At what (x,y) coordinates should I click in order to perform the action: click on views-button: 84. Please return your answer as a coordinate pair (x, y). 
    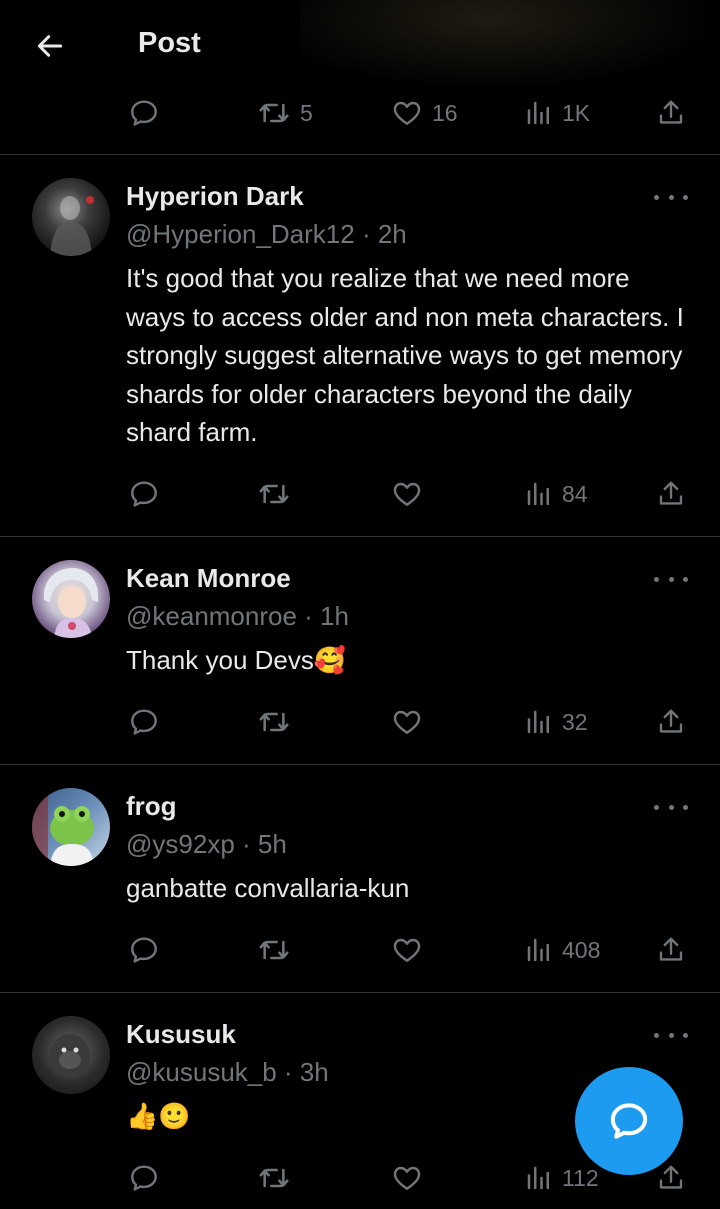
    Looking at the image, I should click on (556, 494).